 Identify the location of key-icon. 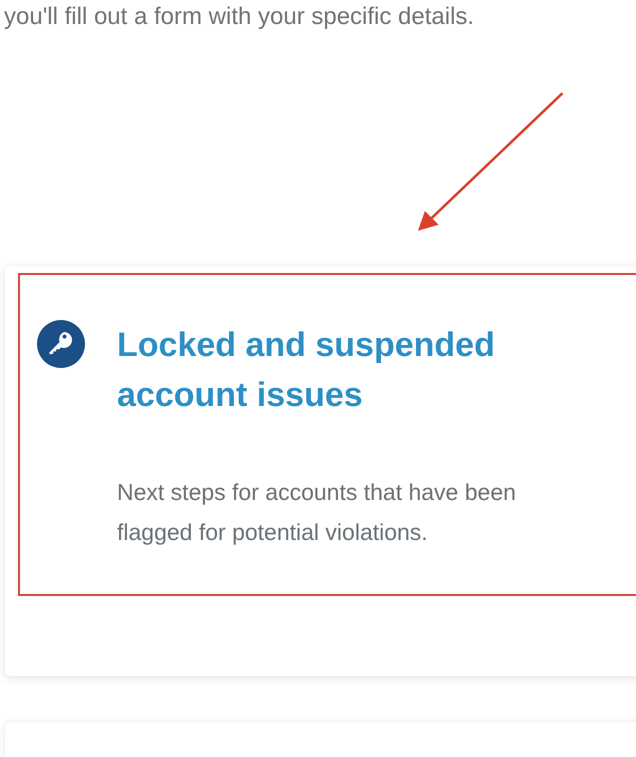
(61, 344).